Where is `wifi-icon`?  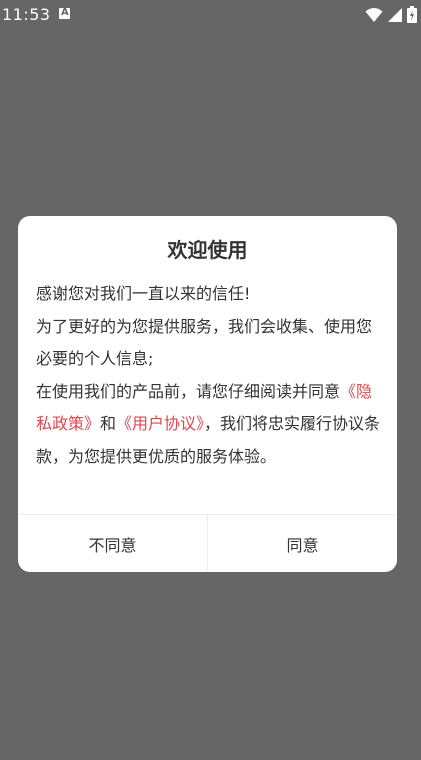 wifi-icon is located at coordinates (374, 14).